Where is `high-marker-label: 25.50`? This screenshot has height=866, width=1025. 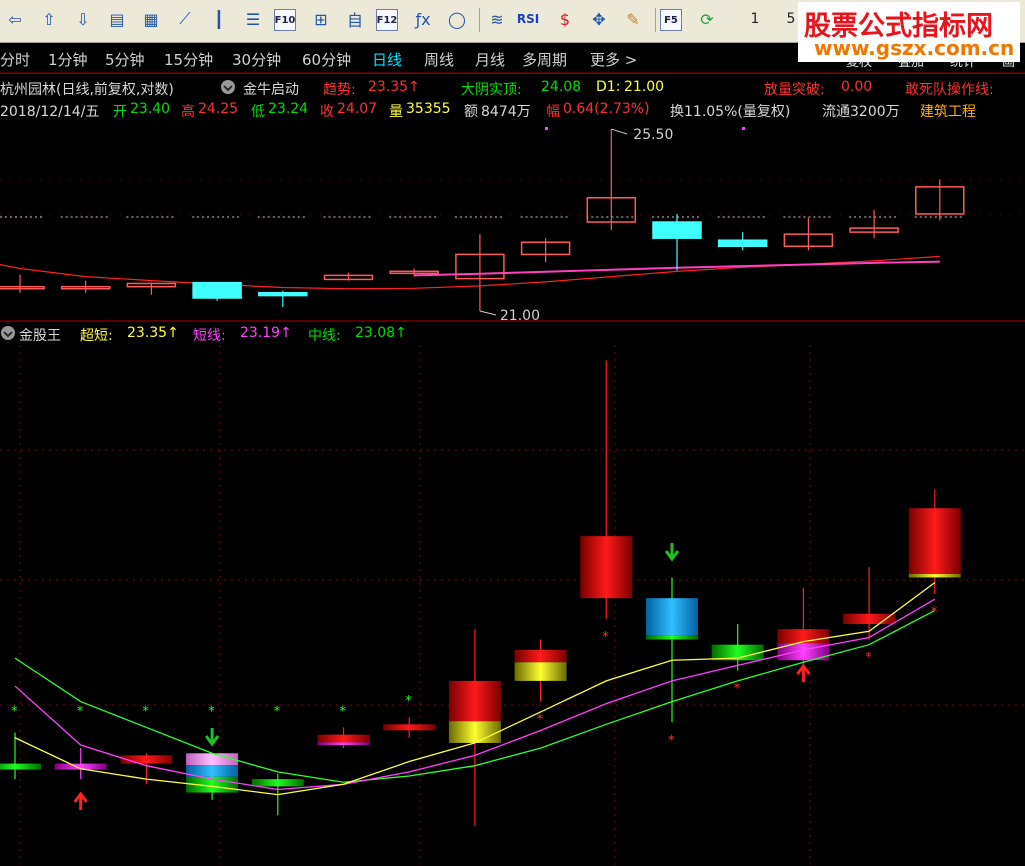
high-marker-label: 25.50 is located at coordinates (653, 135).